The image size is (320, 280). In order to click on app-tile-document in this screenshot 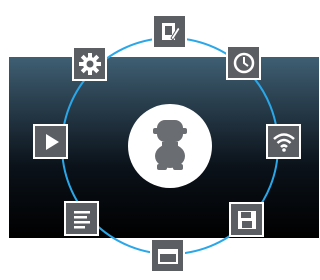, I will do `click(81, 218)`.